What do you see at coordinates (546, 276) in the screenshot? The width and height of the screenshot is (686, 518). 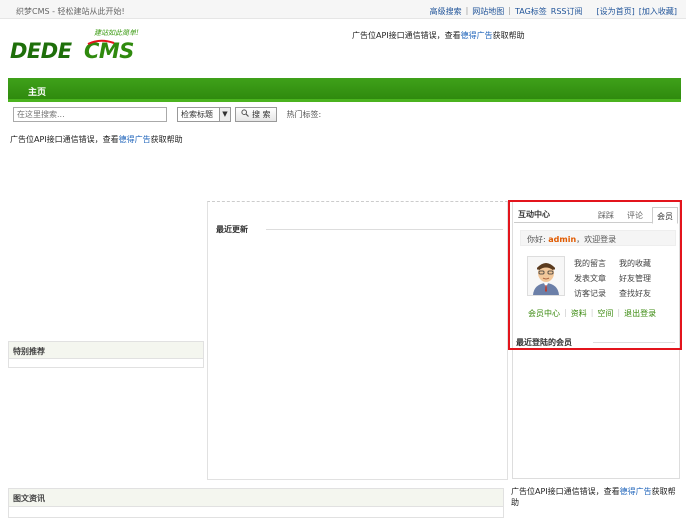 I see `avatar` at bounding box center [546, 276].